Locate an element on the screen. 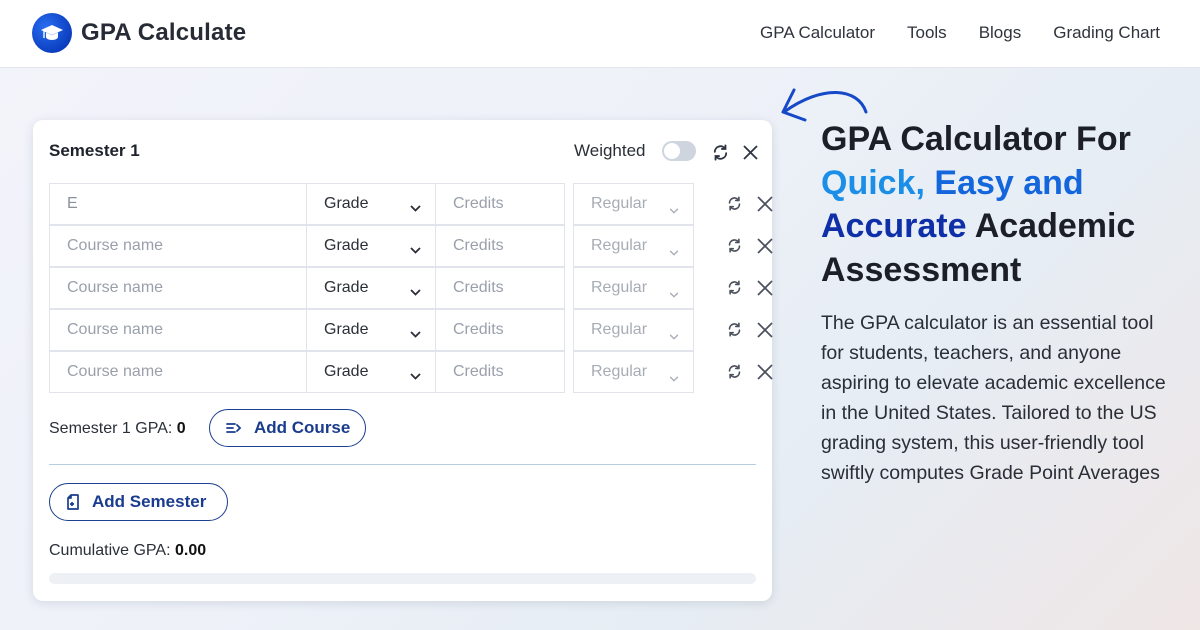 The width and height of the screenshot is (1200, 630). add-semester-button: Add Semester is located at coordinates (138, 502).